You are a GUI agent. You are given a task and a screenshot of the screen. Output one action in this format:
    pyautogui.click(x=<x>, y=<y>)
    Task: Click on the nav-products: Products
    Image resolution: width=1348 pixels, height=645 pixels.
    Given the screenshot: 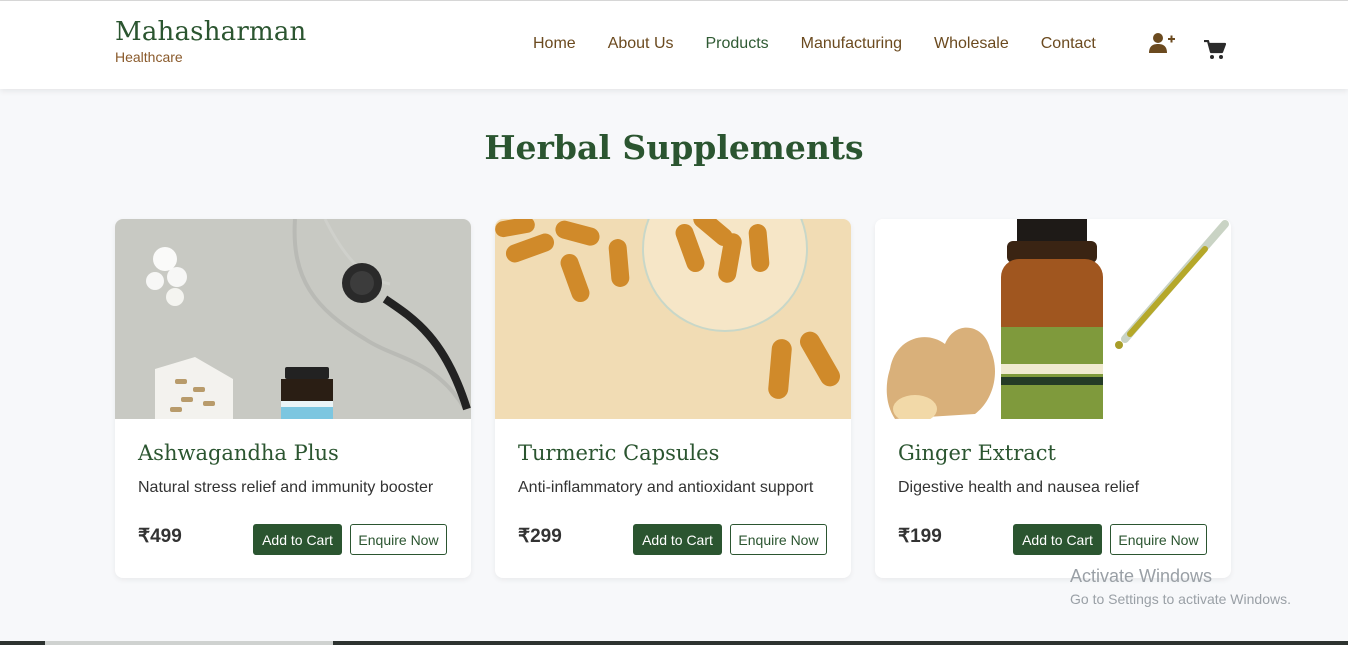 What is the action you would take?
    pyautogui.click(x=737, y=44)
    